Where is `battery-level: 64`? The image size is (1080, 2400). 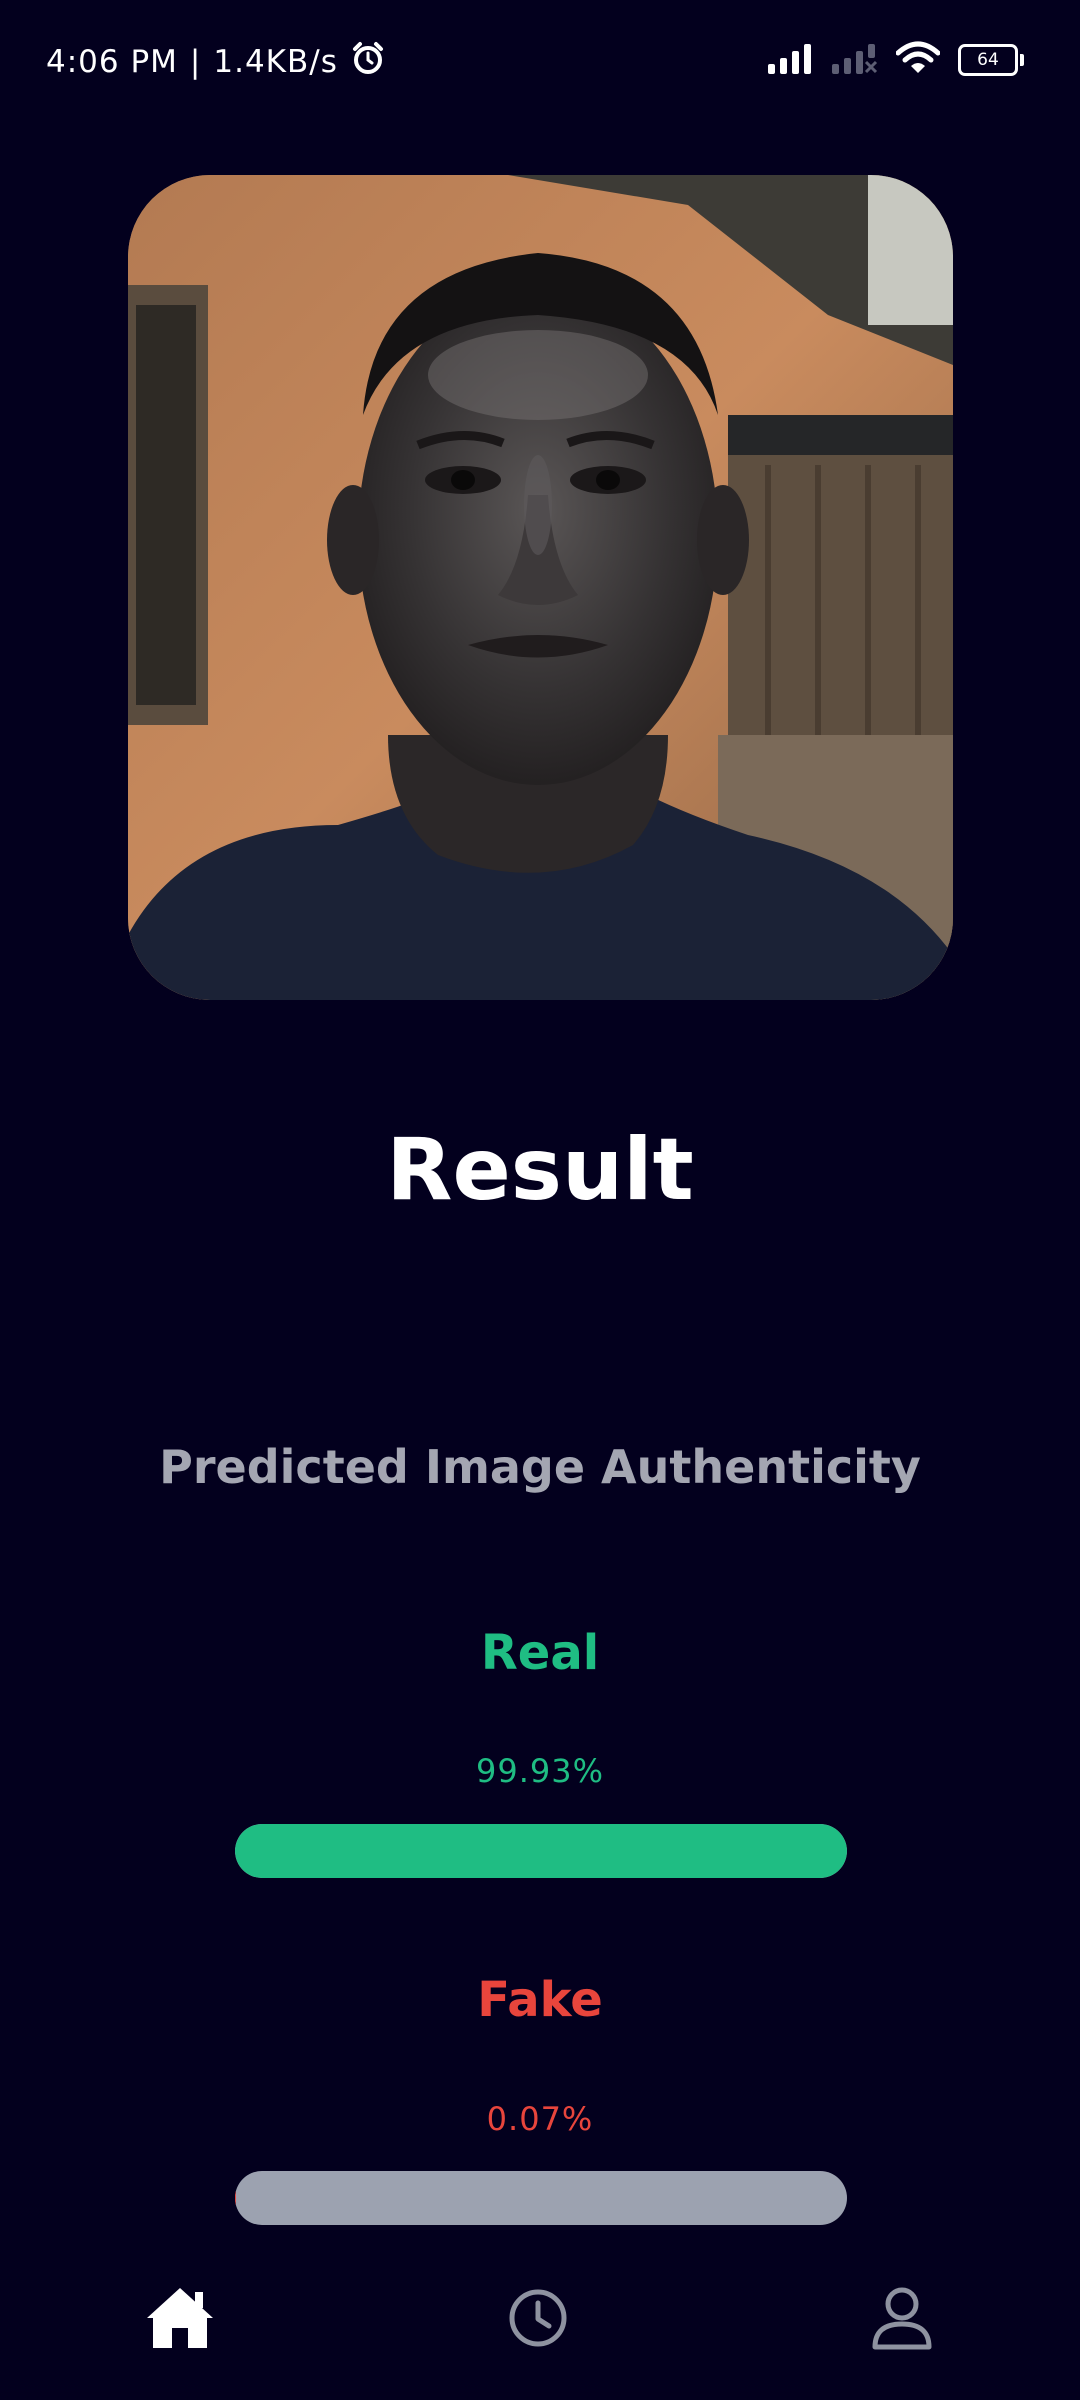 battery-level: 64 is located at coordinates (988, 60).